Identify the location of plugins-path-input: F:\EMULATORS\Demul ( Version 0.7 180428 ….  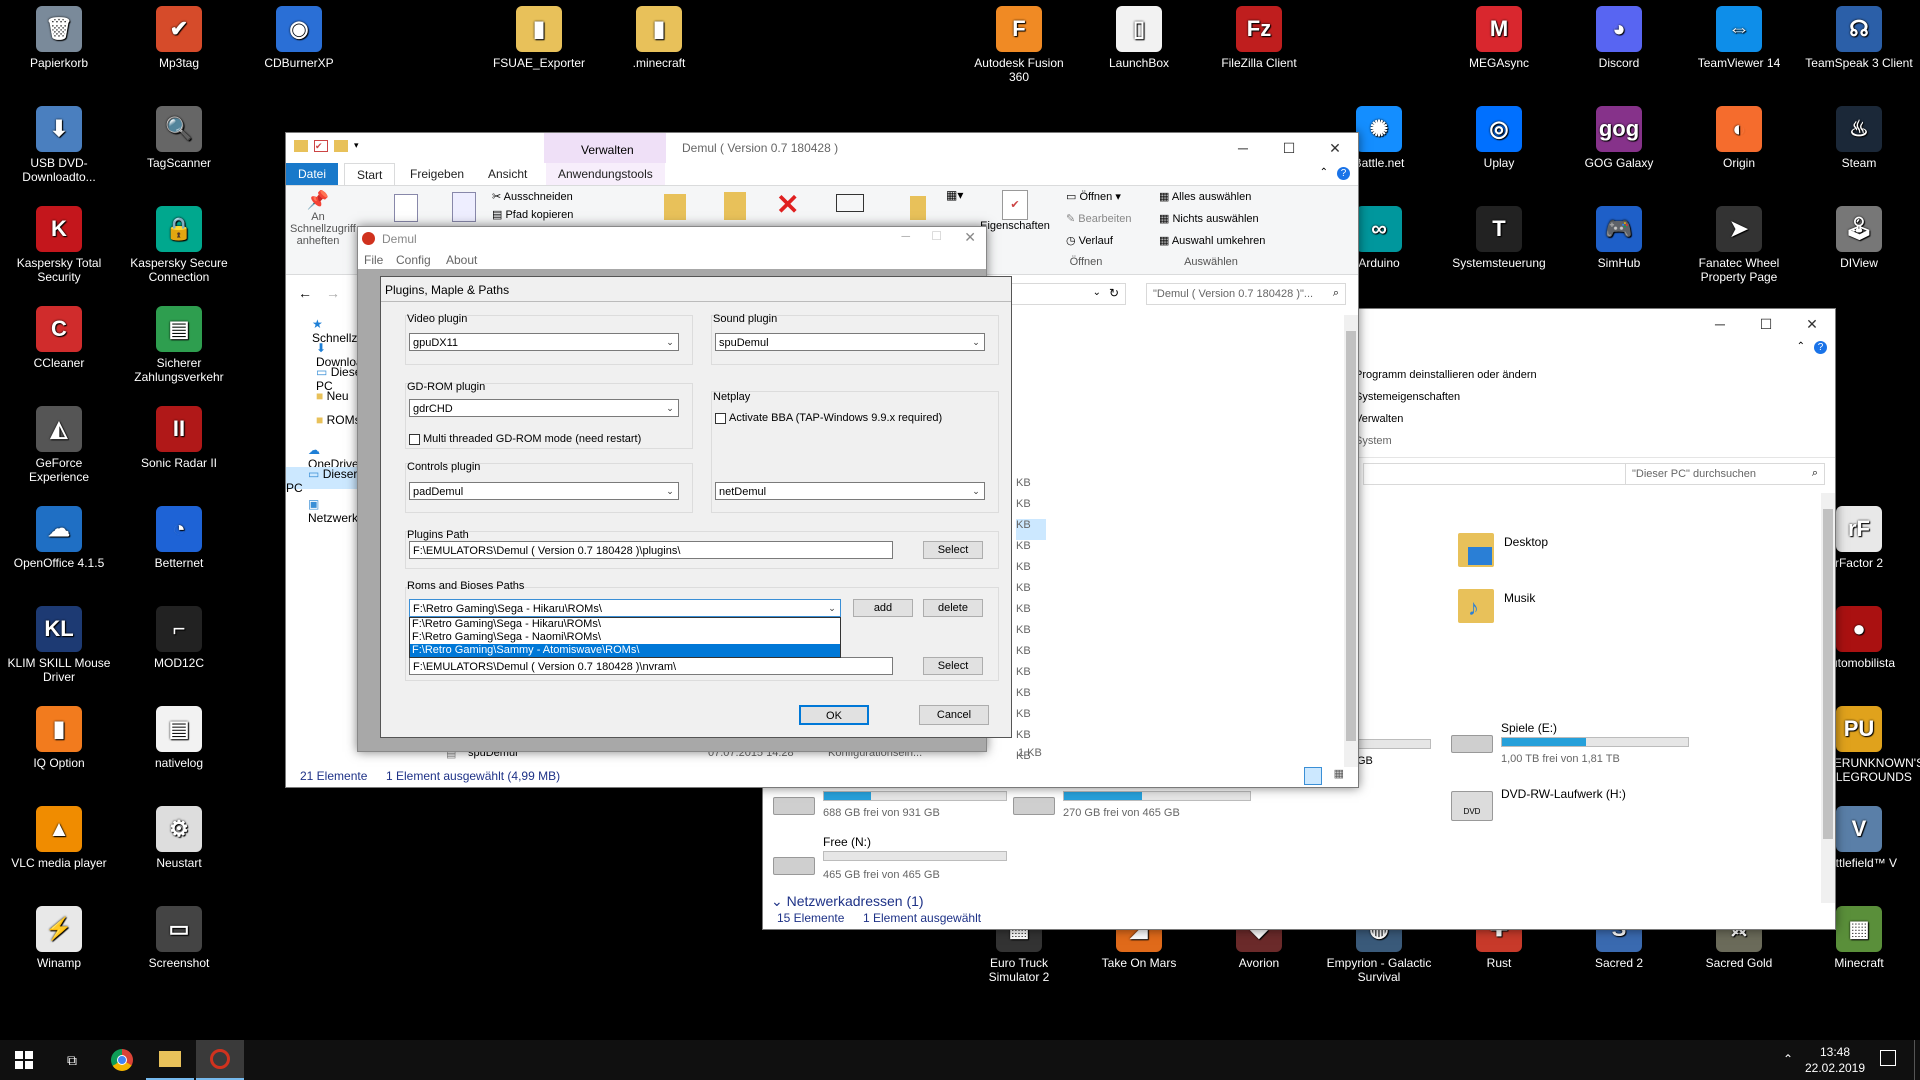
(651, 550).